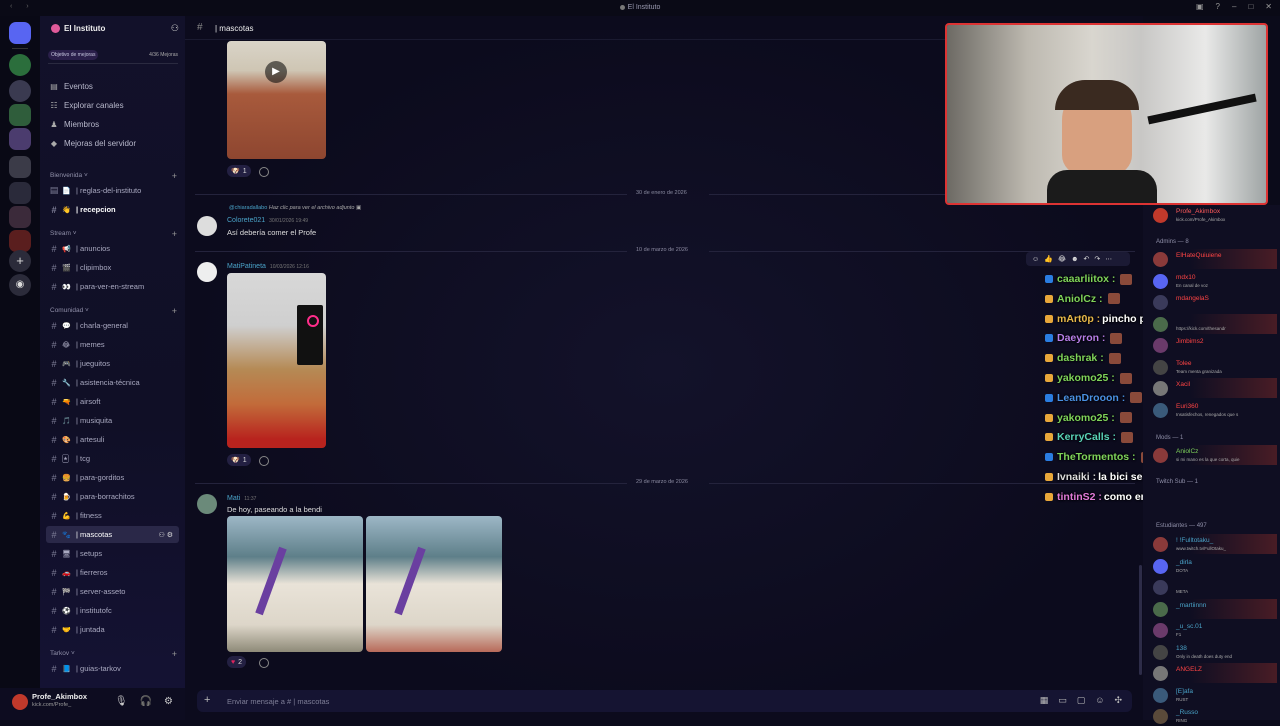 This screenshot has height=726, width=1280. What do you see at coordinates (86, 105) in the screenshot?
I see `nav-explore-channels: ☷ Explorar canales` at bounding box center [86, 105].